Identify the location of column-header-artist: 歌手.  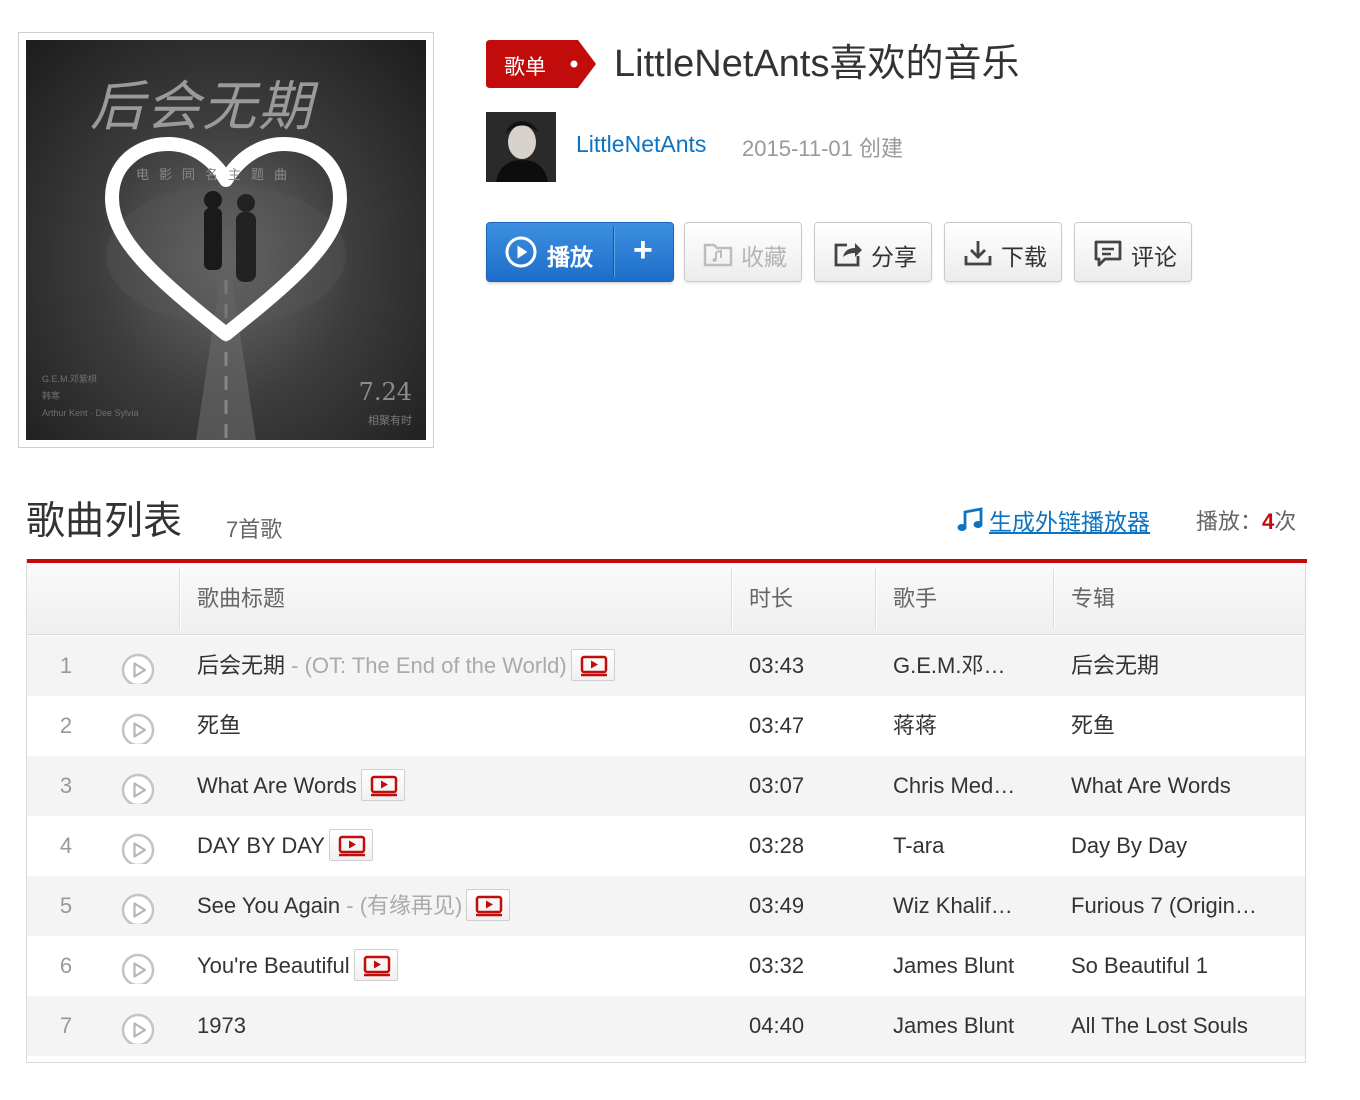
(915, 598).